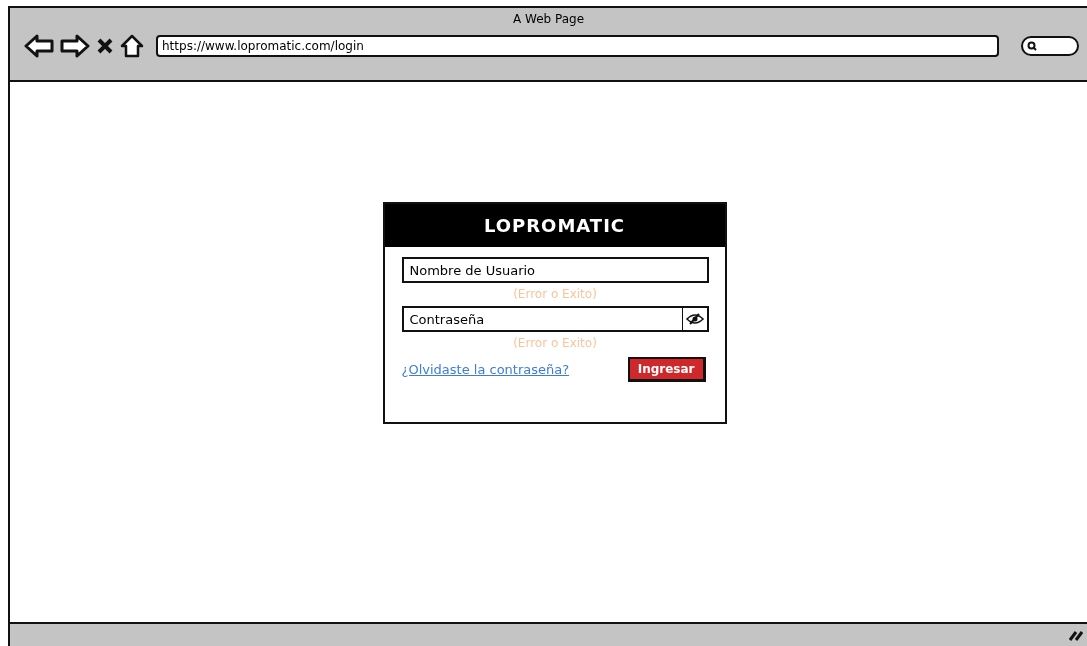 The width and height of the screenshot is (1087, 646). Describe the element at coordinates (75, 46) in the screenshot. I see `forward-icon` at that location.